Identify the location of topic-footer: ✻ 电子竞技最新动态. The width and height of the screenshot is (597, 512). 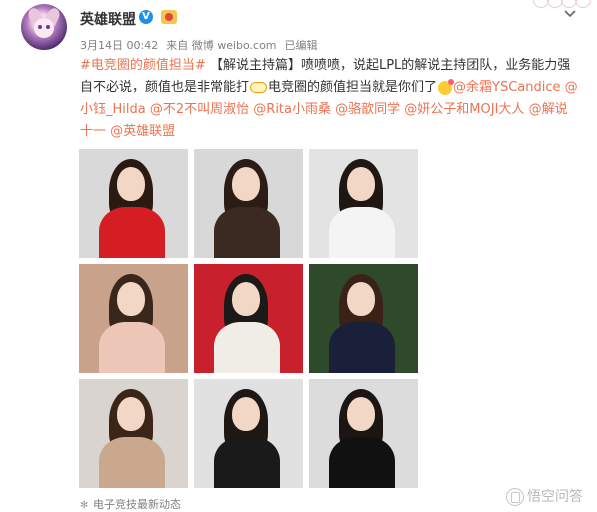
(130, 504).